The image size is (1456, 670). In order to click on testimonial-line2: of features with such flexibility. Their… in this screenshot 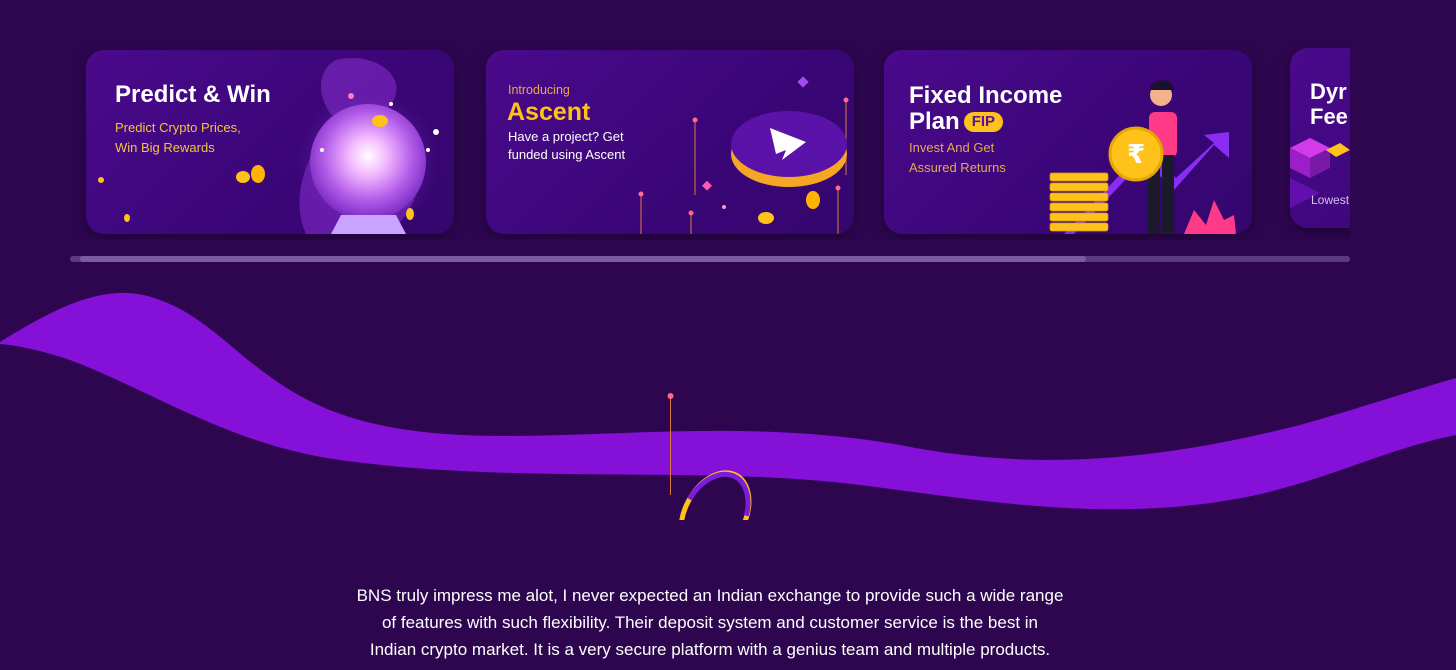, I will do `click(710, 622)`.